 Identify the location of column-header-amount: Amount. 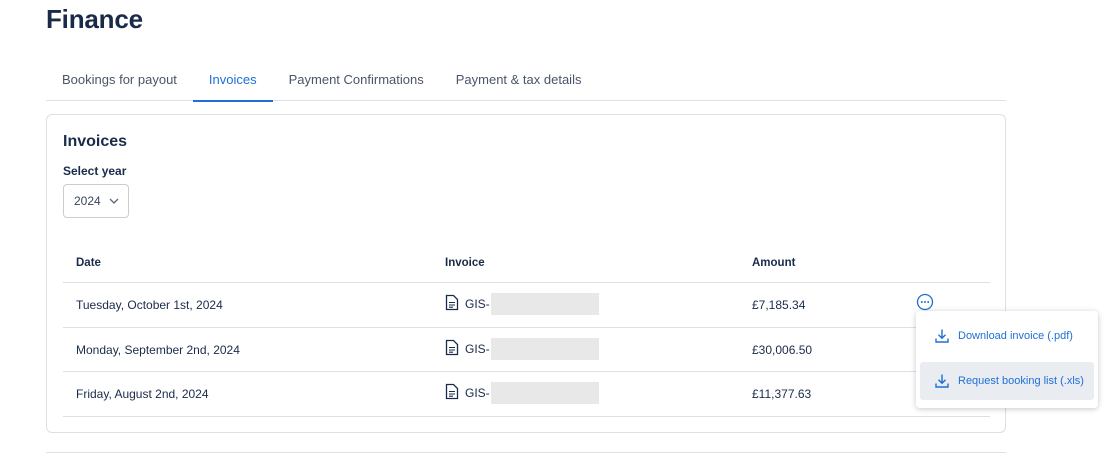
(774, 263).